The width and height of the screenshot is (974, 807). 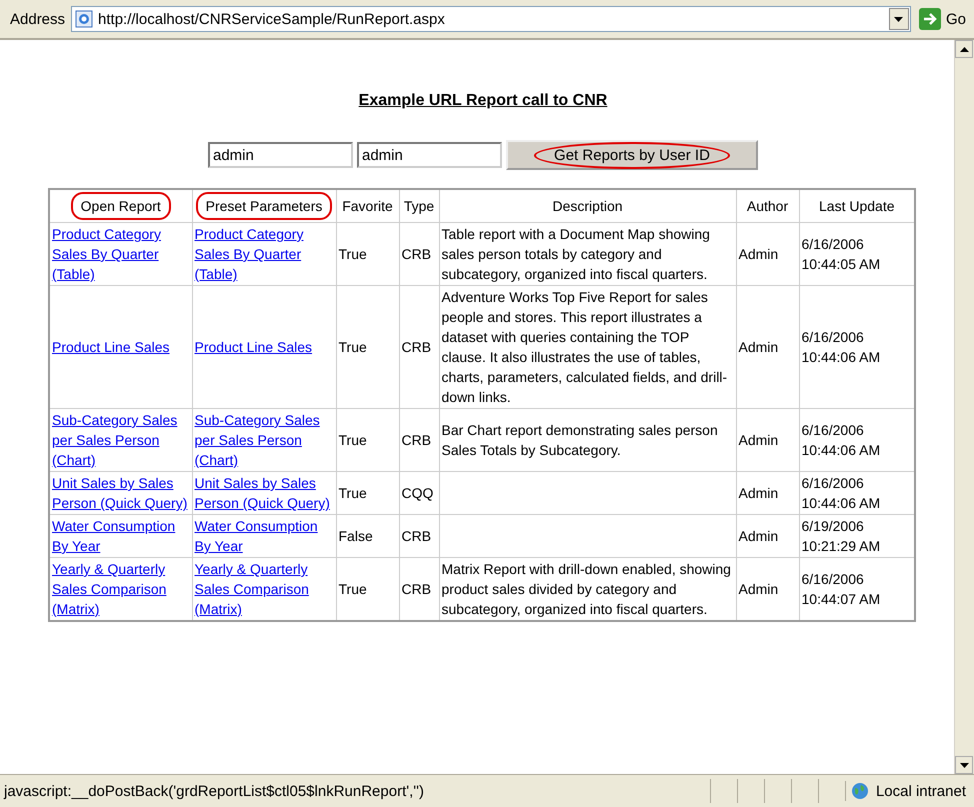 I want to click on scroll-down-button, so click(x=964, y=765).